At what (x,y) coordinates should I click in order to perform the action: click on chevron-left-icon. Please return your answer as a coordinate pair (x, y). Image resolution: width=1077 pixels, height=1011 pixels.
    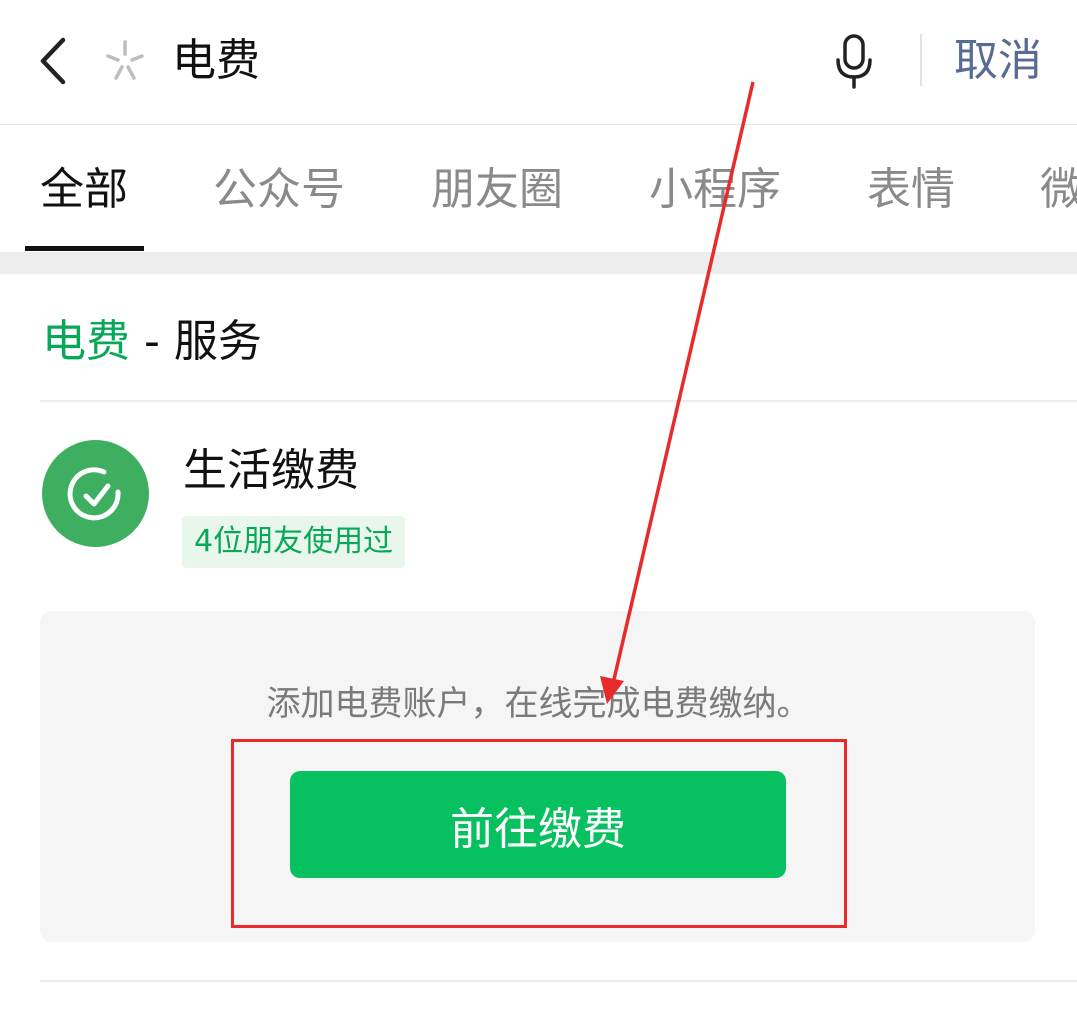
    Looking at the image, I should click on (53, 61).